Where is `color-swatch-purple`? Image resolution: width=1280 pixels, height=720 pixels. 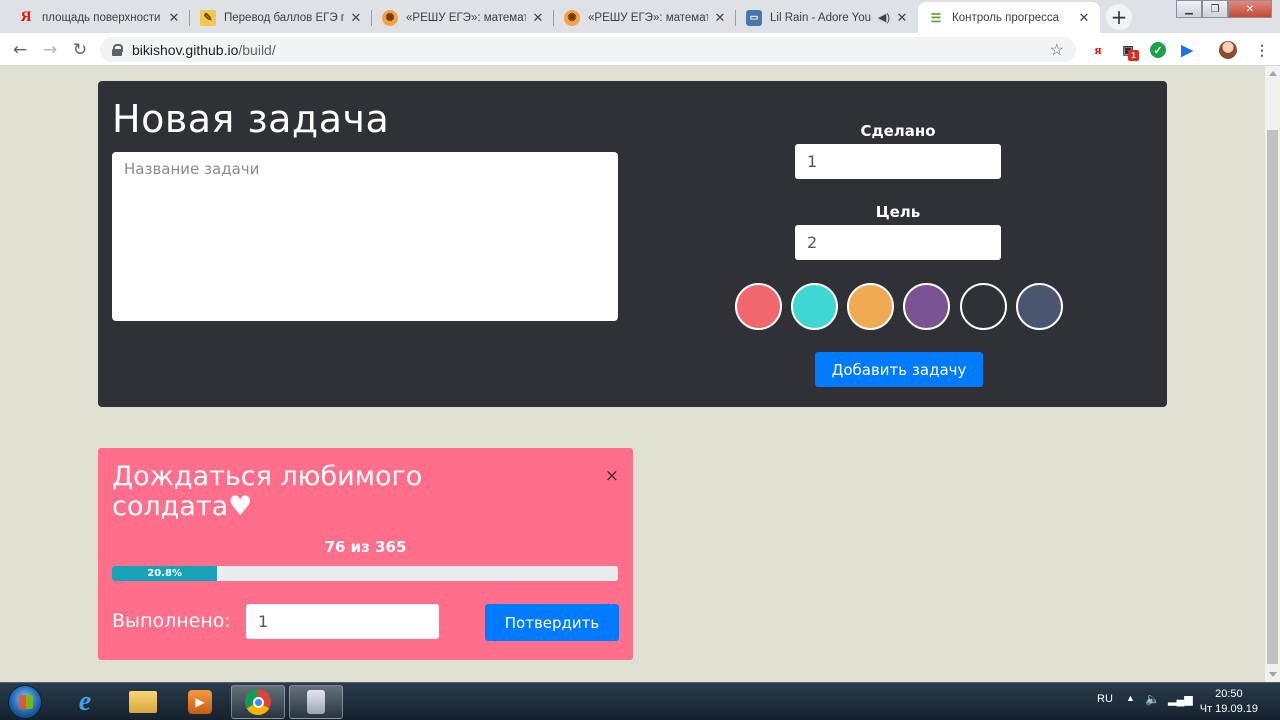
color-swatch-purple is located at coordinates (926, 306).